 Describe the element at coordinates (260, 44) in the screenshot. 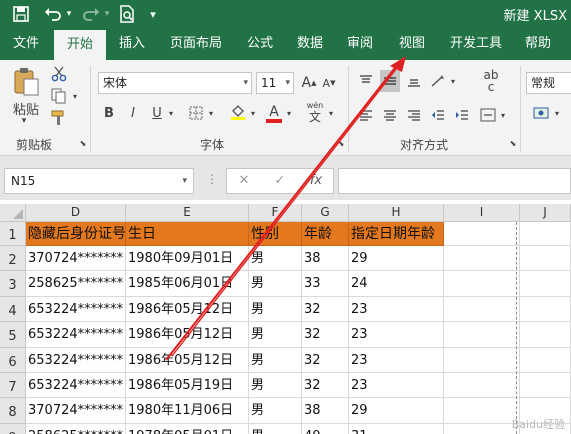

I see `tab-formulas: 公式` at that location.